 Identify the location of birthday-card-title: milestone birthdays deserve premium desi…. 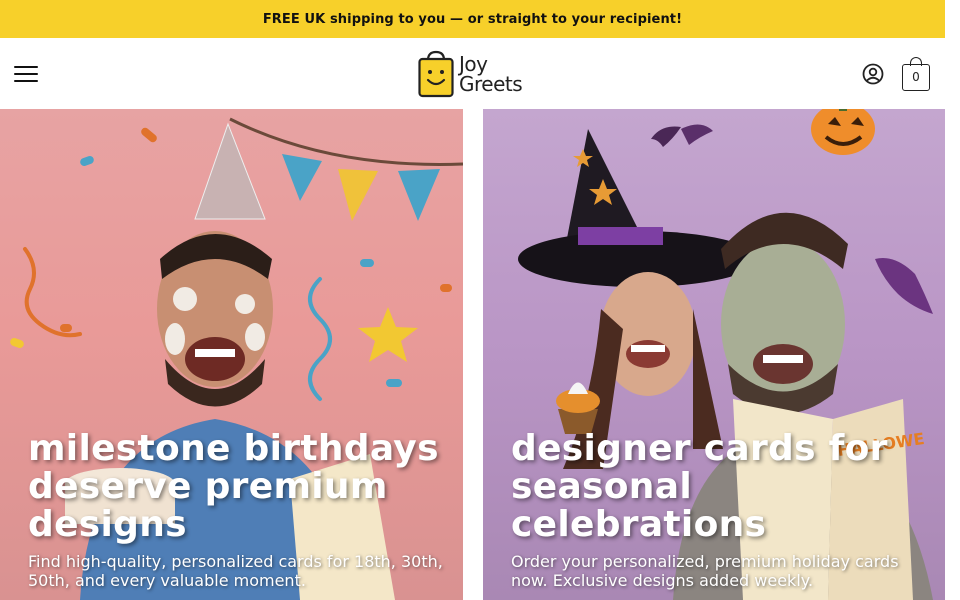
(233, 486).